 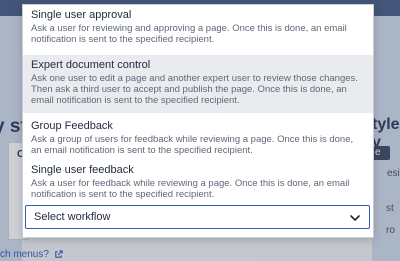 What do you see at coordinates (91, 65) in the screenshot?
I see `option-title: Expert document control` at bounding box center [91, 65].